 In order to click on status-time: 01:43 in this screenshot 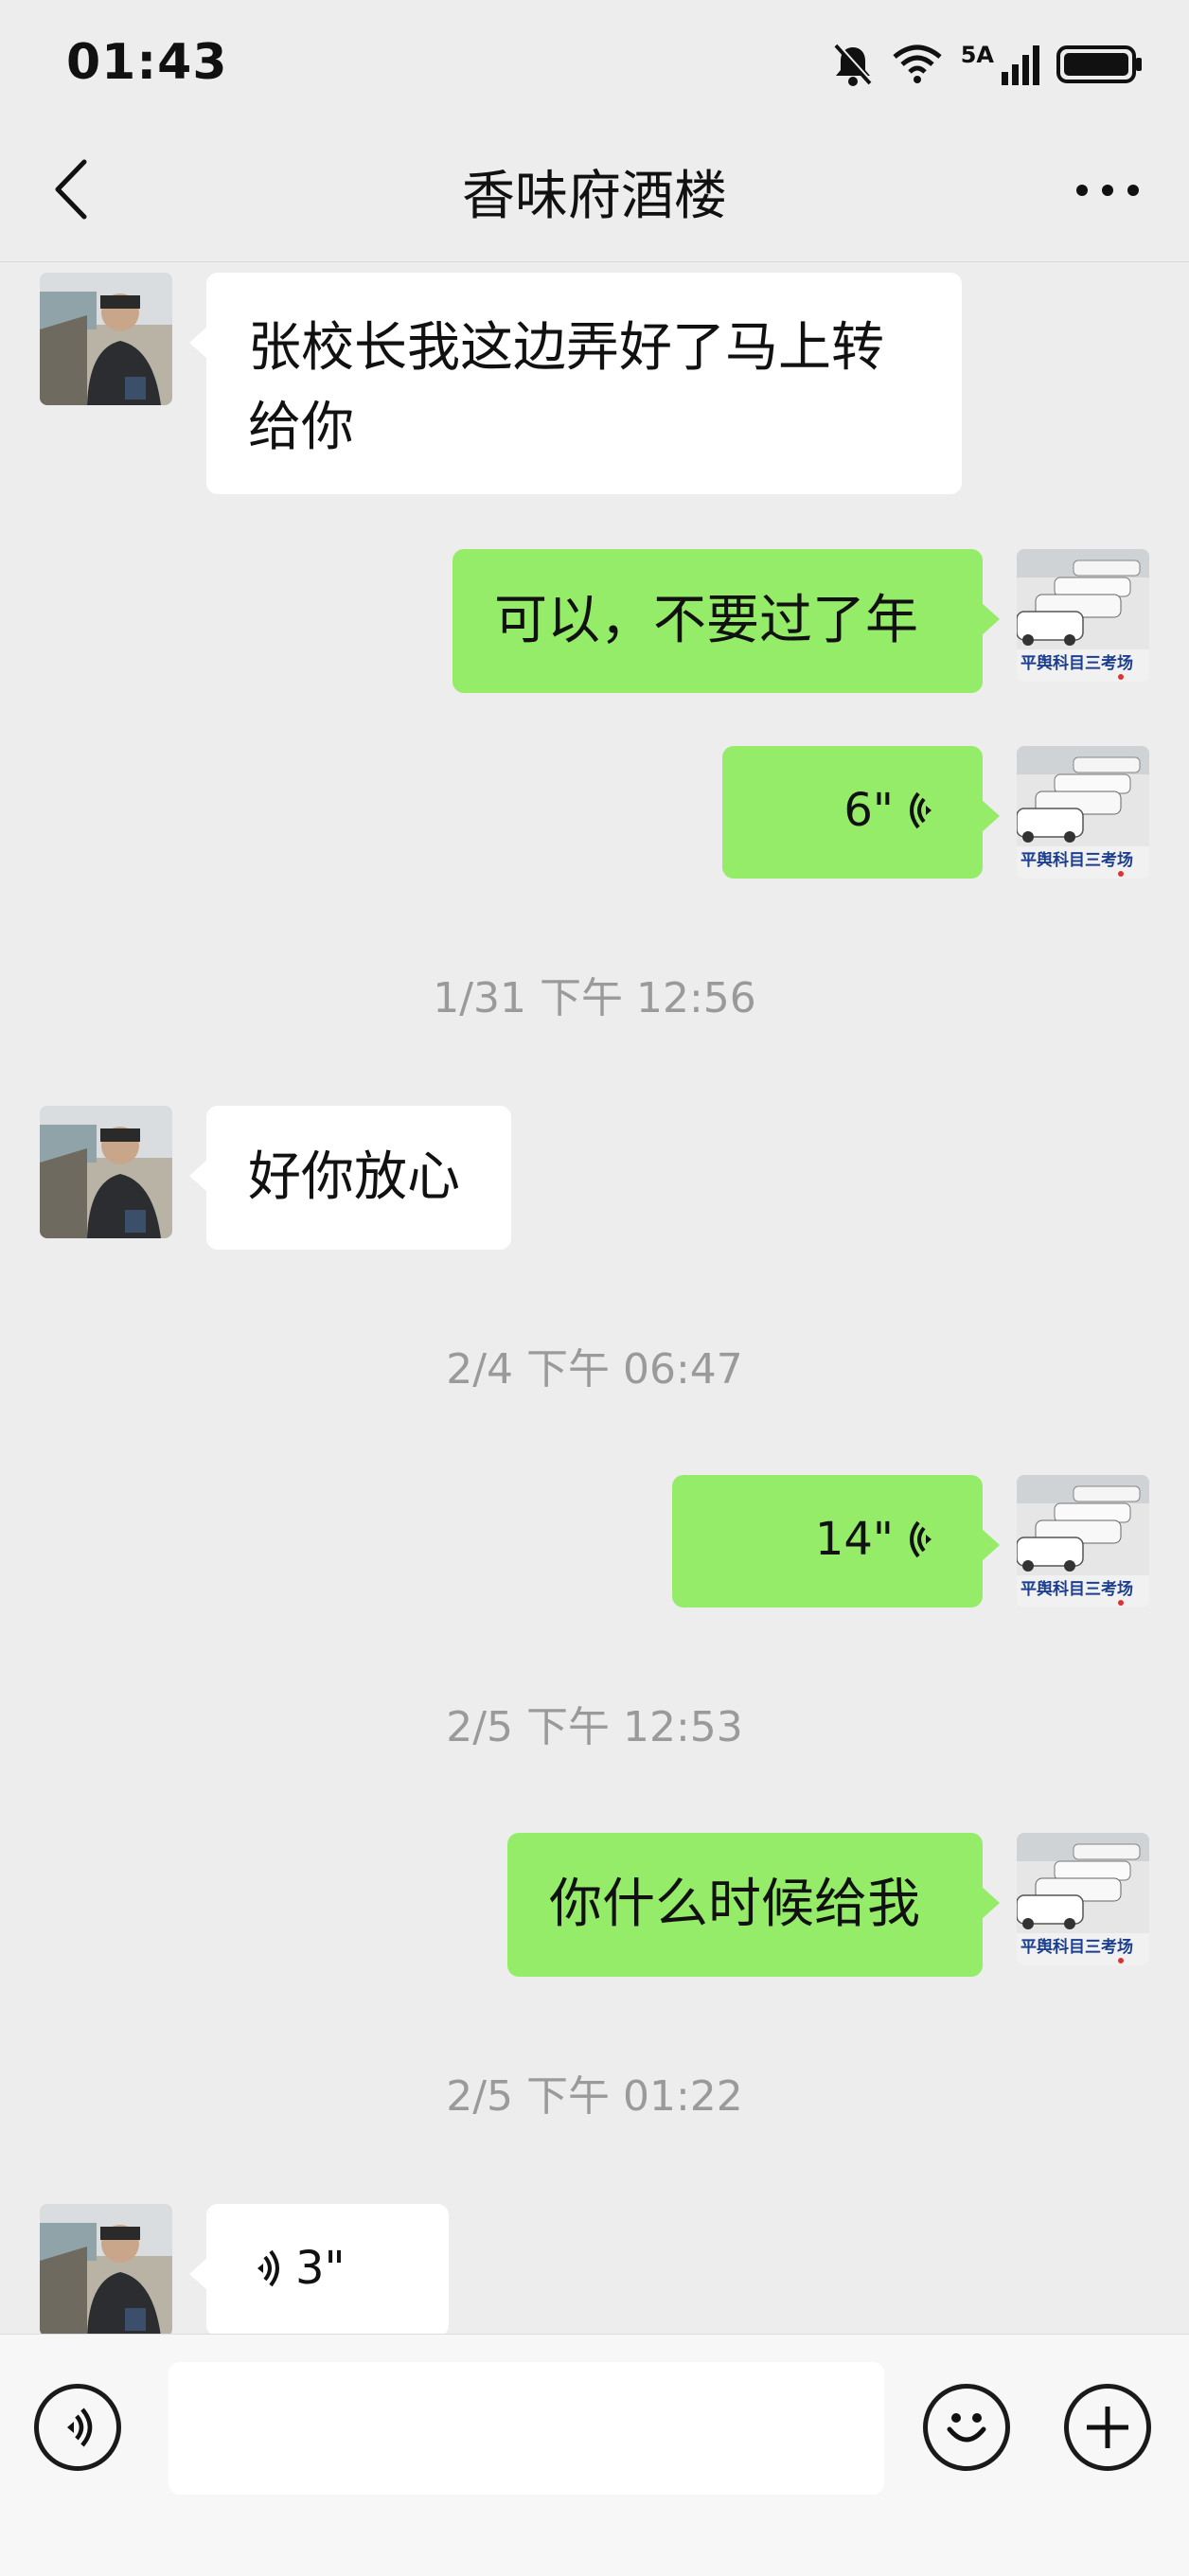, I will do `click(147, 62)`.